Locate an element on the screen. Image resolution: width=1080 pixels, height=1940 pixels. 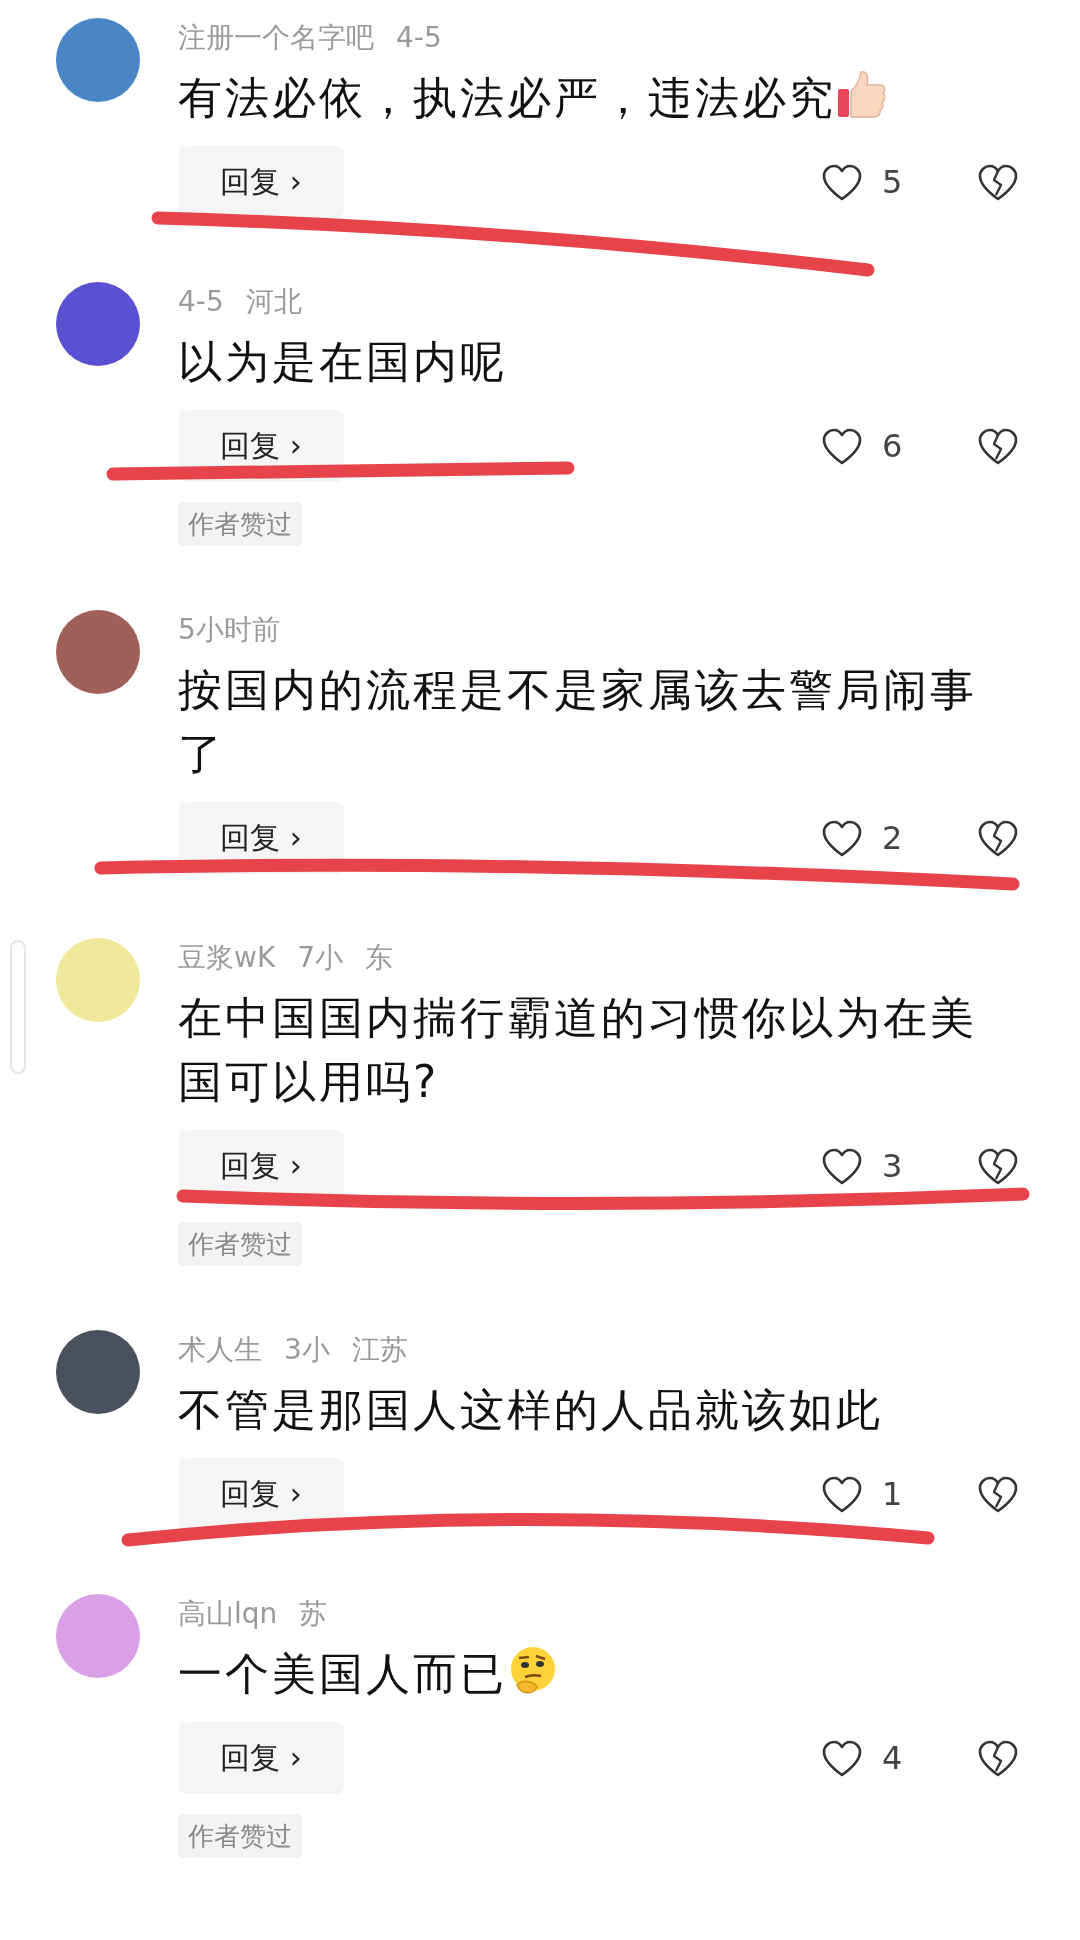
comment-text: 在中国国内揣行霸道的习惯你以为在美国可以用吗? is located at coordinates (577, 1049).